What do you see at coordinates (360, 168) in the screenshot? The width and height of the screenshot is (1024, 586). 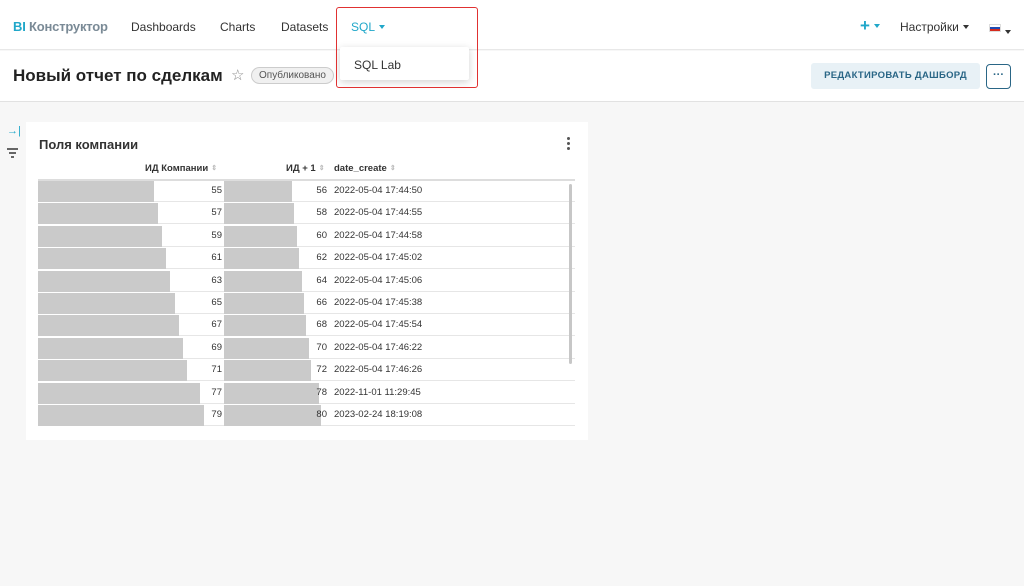 I see `column-header-label: date_create` at bounding box center [360, 168].